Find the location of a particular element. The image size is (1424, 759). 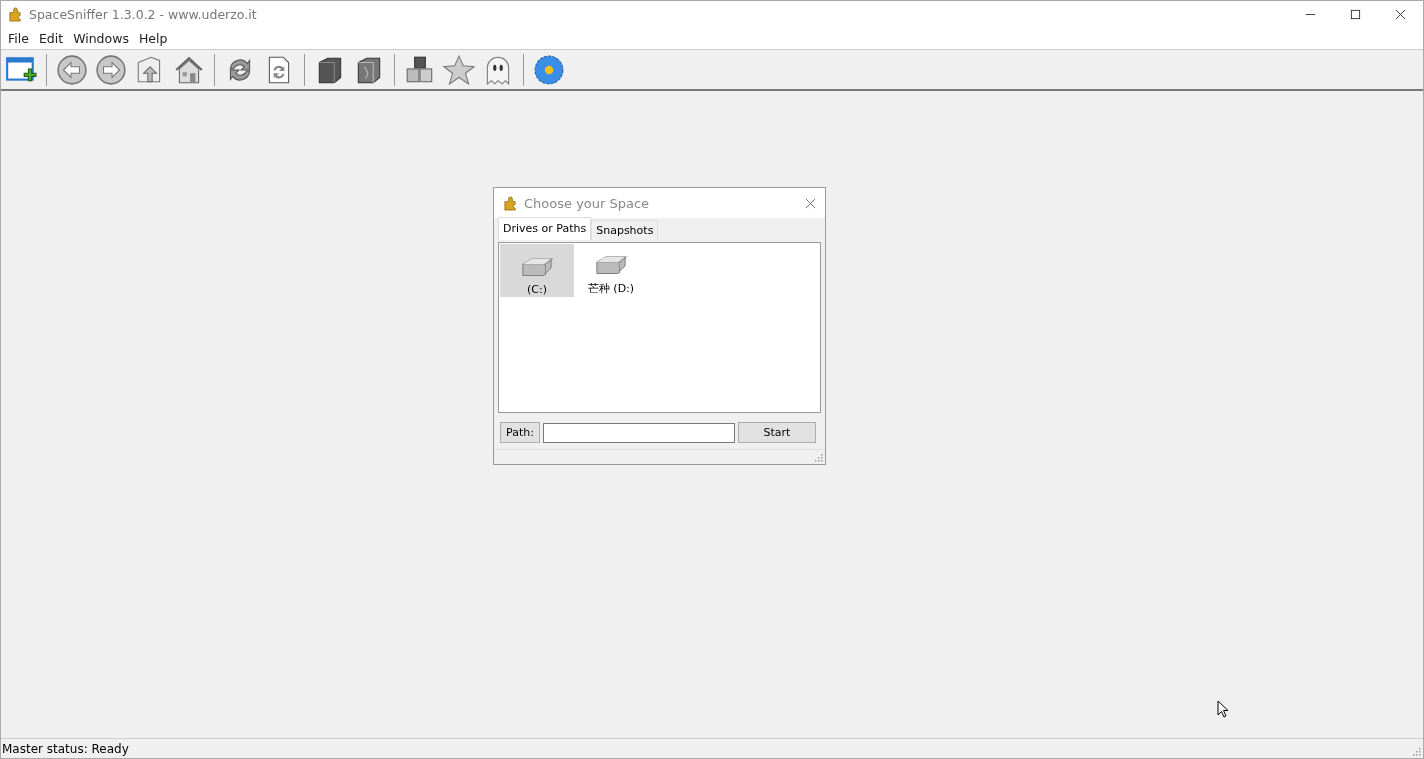

path-label: Path: is located at coordinates (520, 432).